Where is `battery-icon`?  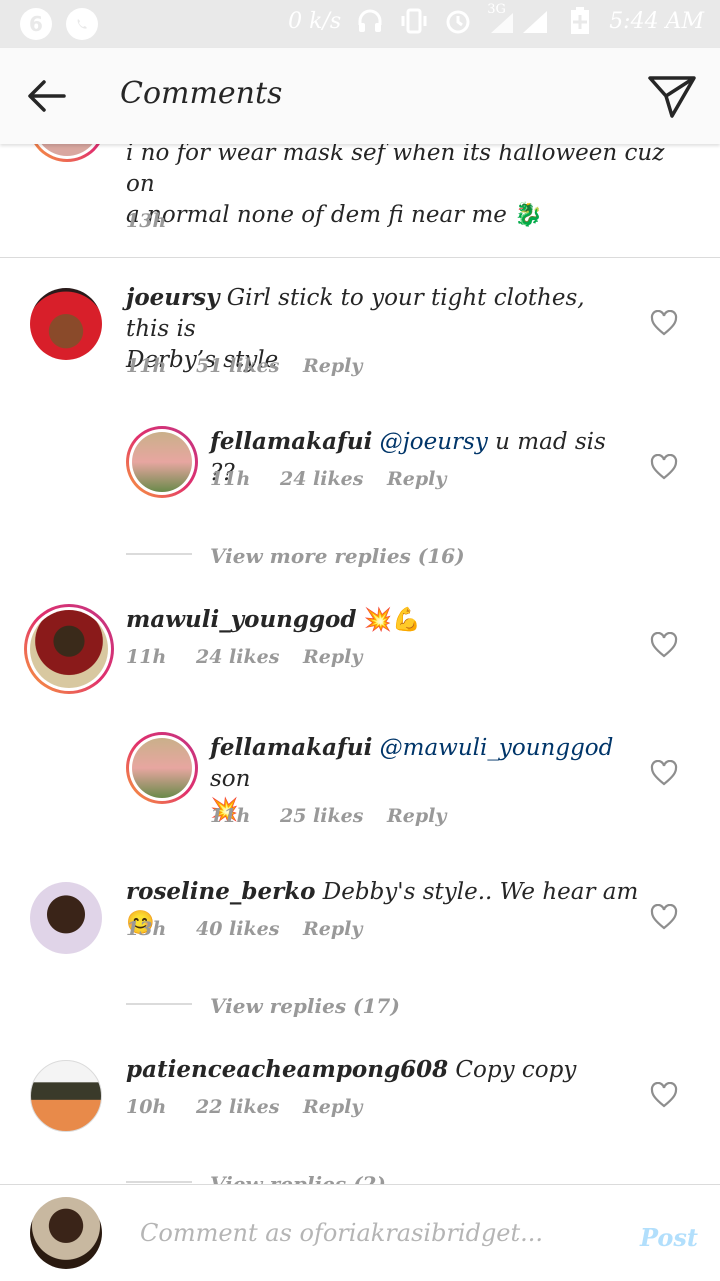 battery-icon is located at coordinates (580, 21).